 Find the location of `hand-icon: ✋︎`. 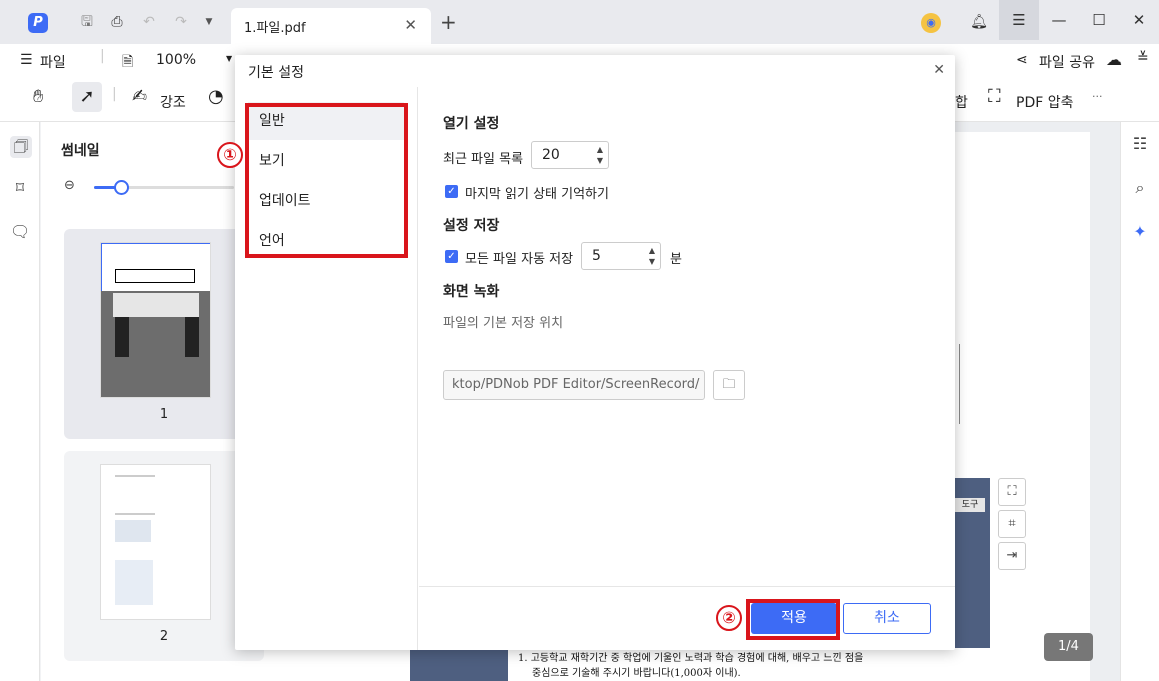

hand-icon: ✋︎ is located at coordinates (38, 96).